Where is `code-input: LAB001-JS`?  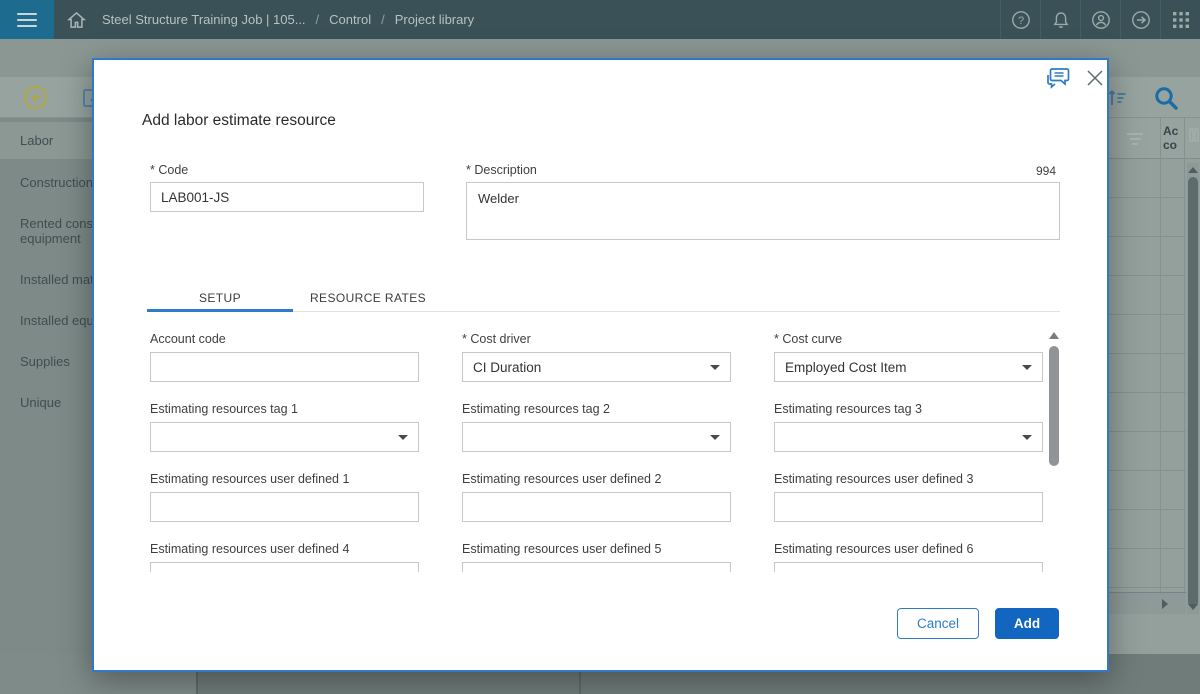
code-input: LAB001-JS is located at coordinates (287, 197).